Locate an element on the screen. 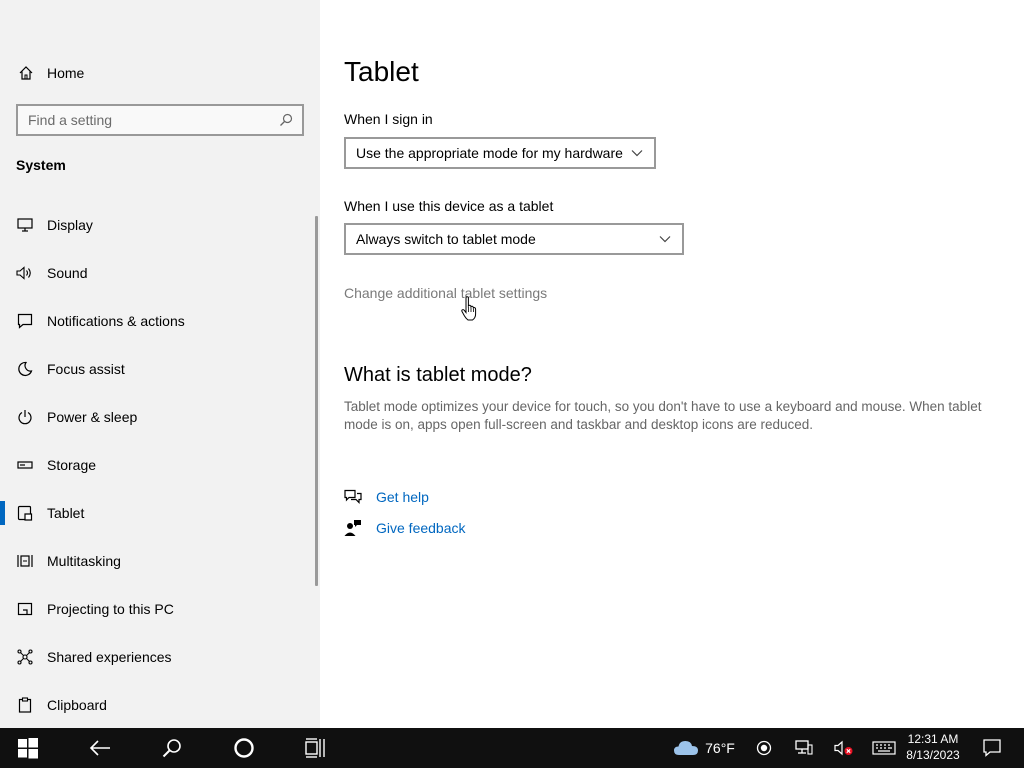 Image resolution: width=1024 pixels, height=768 pixels. multitasking-icon is located at coordinates (25, 561).